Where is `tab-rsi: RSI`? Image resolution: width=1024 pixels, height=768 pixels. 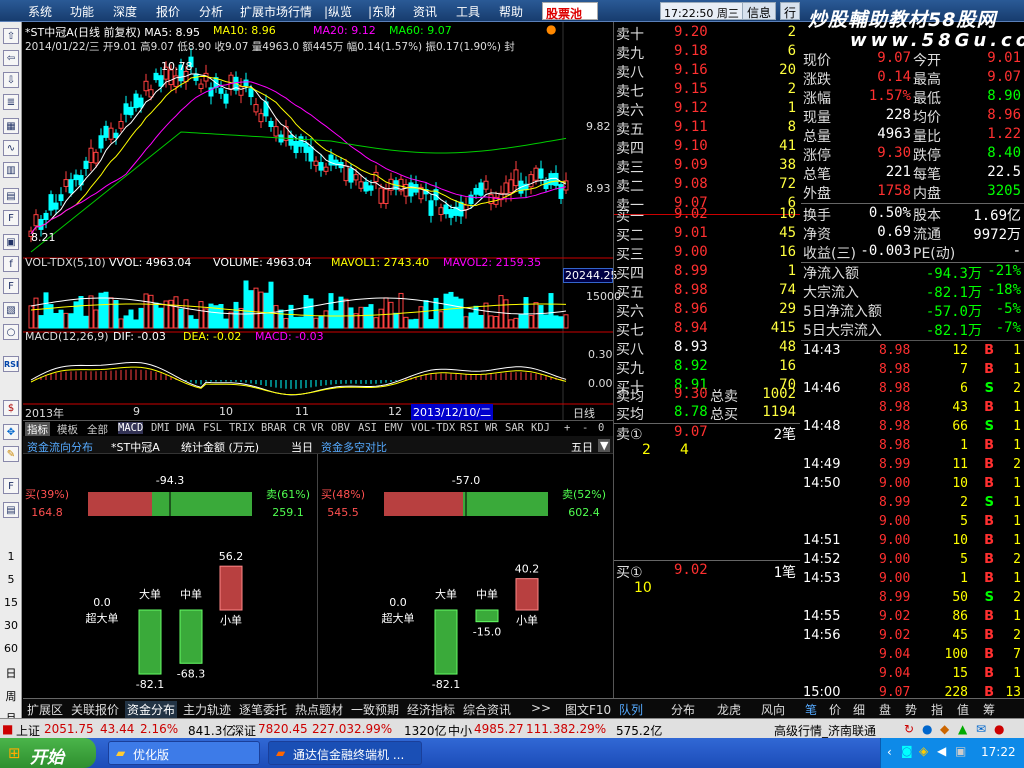 tab-rsi: RSI is located at coordinates (469, 428).